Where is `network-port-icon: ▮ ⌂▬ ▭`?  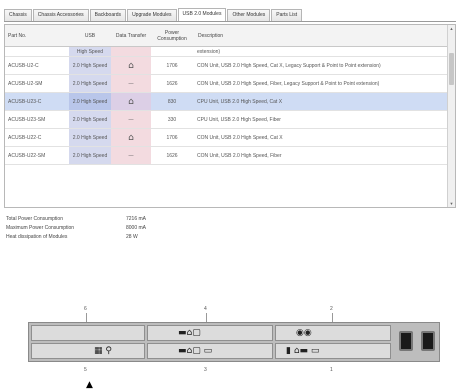 network-port-icon: ▮ ⌂▬ ▭ is located at coordinates (303, 351).